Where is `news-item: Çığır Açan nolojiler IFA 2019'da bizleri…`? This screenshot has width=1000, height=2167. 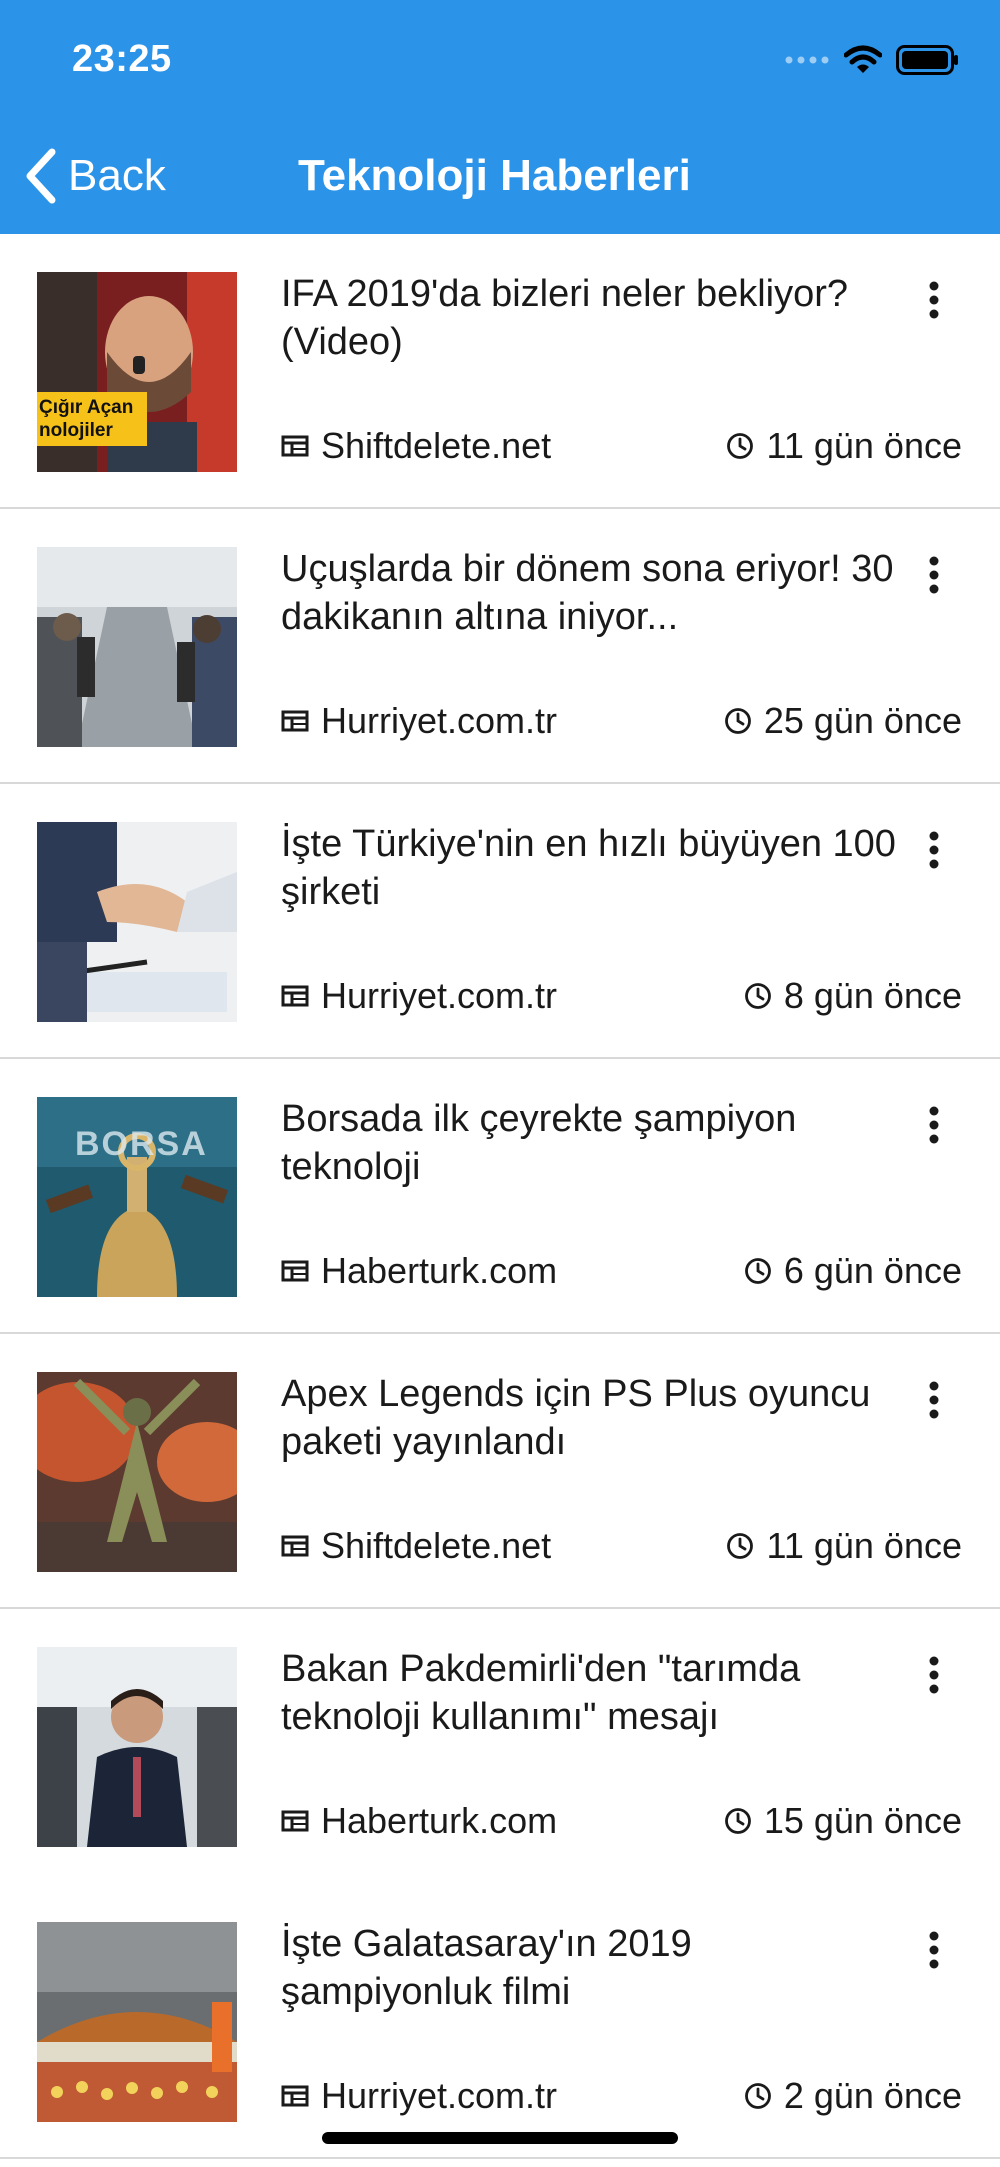
news-item: Çığır Açan nolojiler IFA 2019'da bizleri… is located at coordinates (500, 371).